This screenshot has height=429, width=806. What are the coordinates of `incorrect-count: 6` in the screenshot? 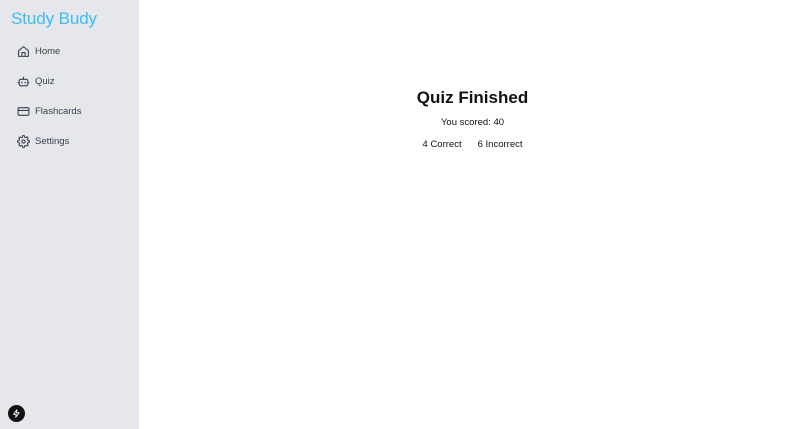 It's located at (480, 144).